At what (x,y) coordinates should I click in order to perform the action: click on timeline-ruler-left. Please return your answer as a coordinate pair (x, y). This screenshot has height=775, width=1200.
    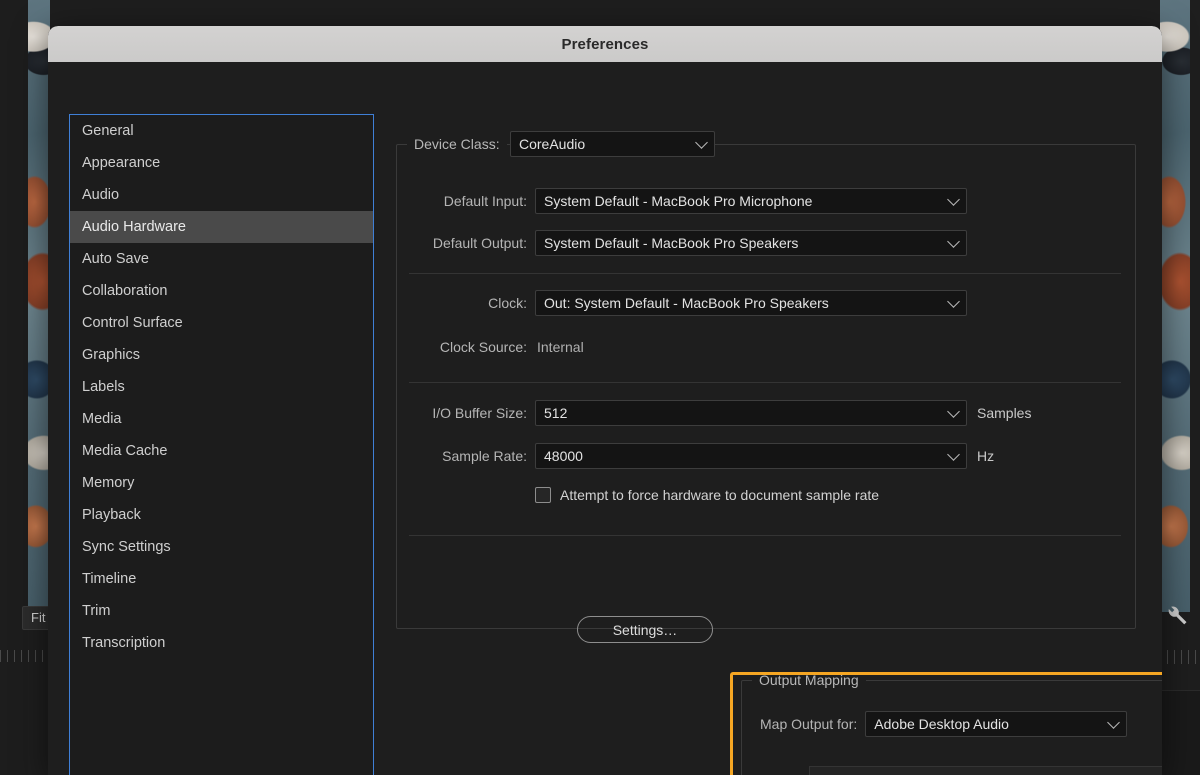
    Looking at the image, I should click on (22, 656).